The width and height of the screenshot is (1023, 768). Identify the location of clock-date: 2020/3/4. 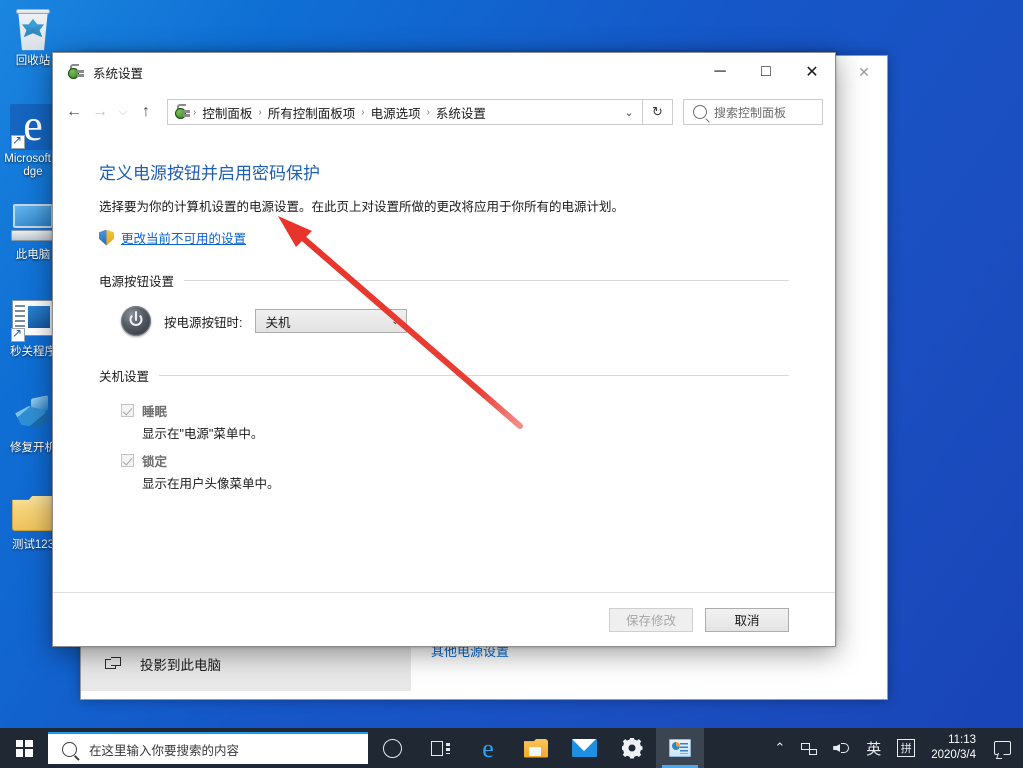
(953, 755).